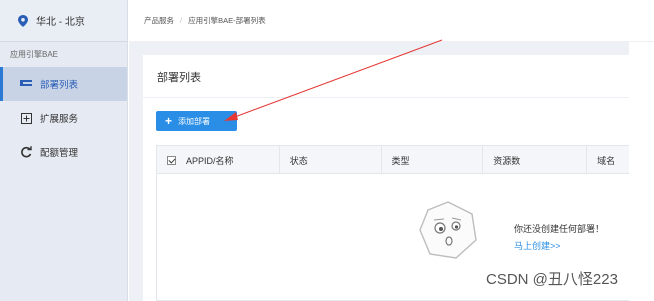  Describe the element at coordinates (59, 119) in the screenshot. I see `sidebar-item-label: 扩展服务` at that location.